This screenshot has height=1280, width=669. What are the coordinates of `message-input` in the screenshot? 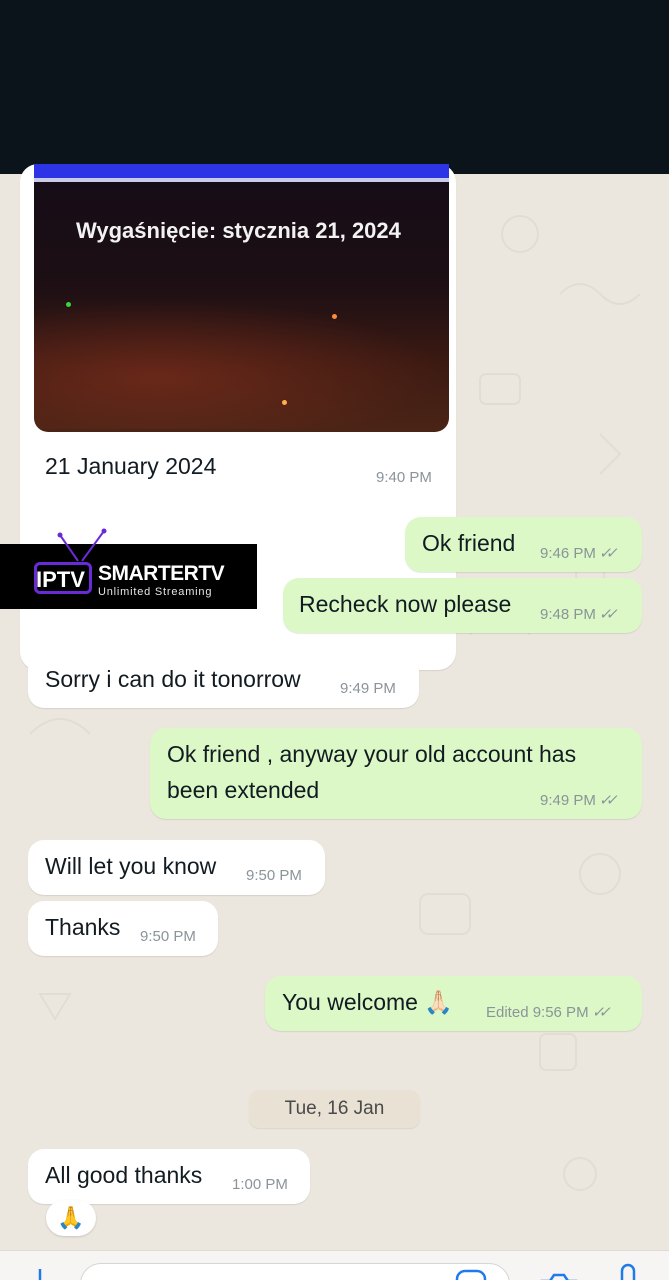 It's located at (295, 1271).